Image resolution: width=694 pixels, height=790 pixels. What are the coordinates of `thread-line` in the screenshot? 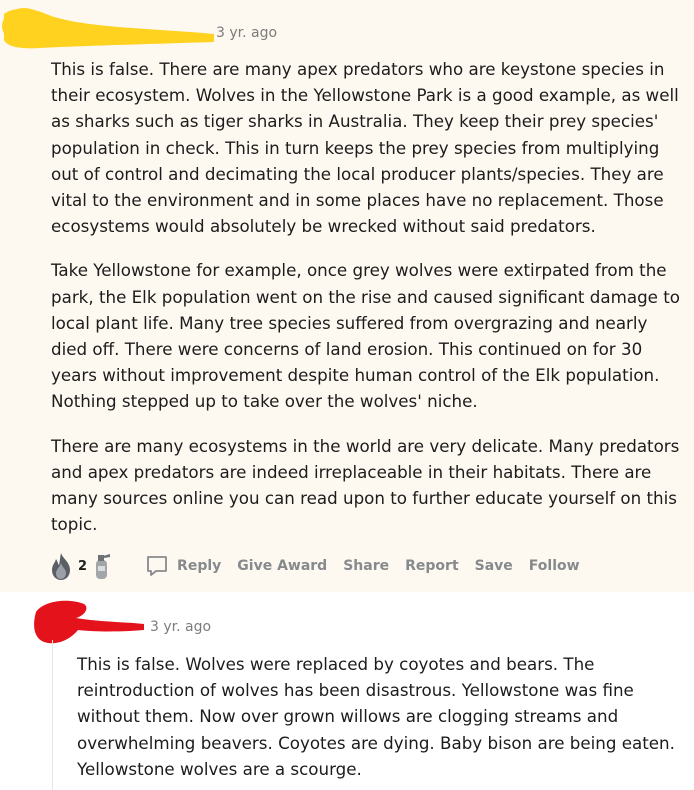 It's located at (52, 715).